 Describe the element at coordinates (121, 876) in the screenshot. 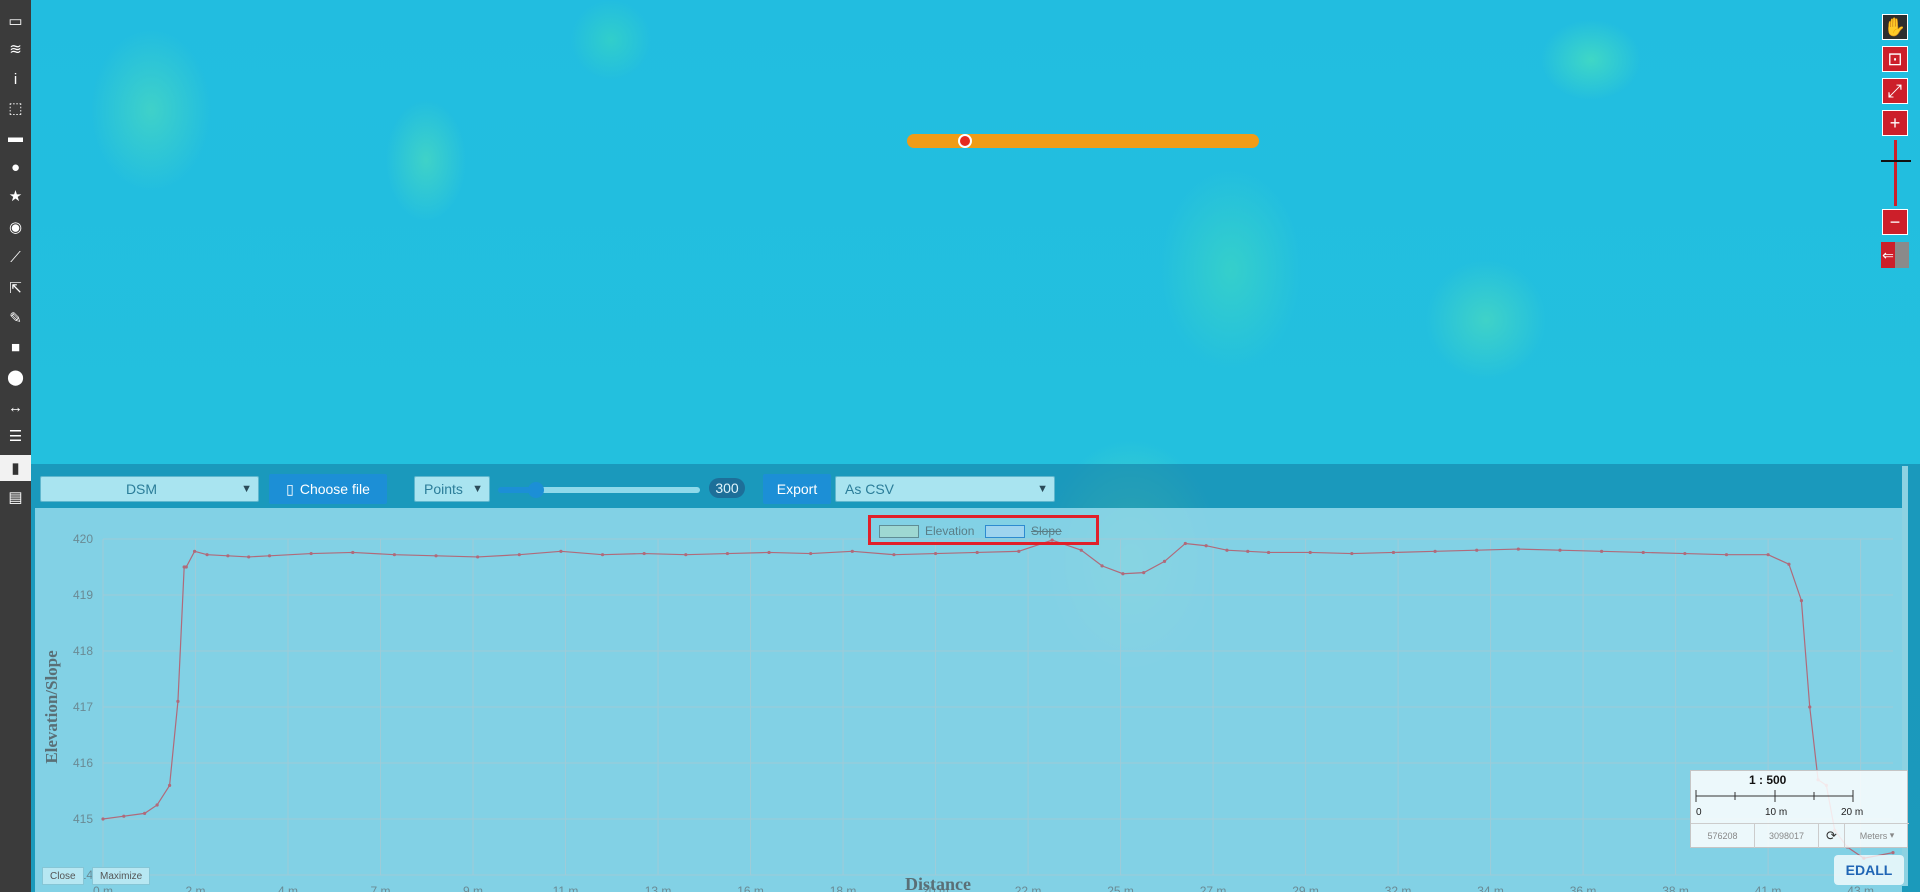

I see `maximize-button: Maximize` at that location.